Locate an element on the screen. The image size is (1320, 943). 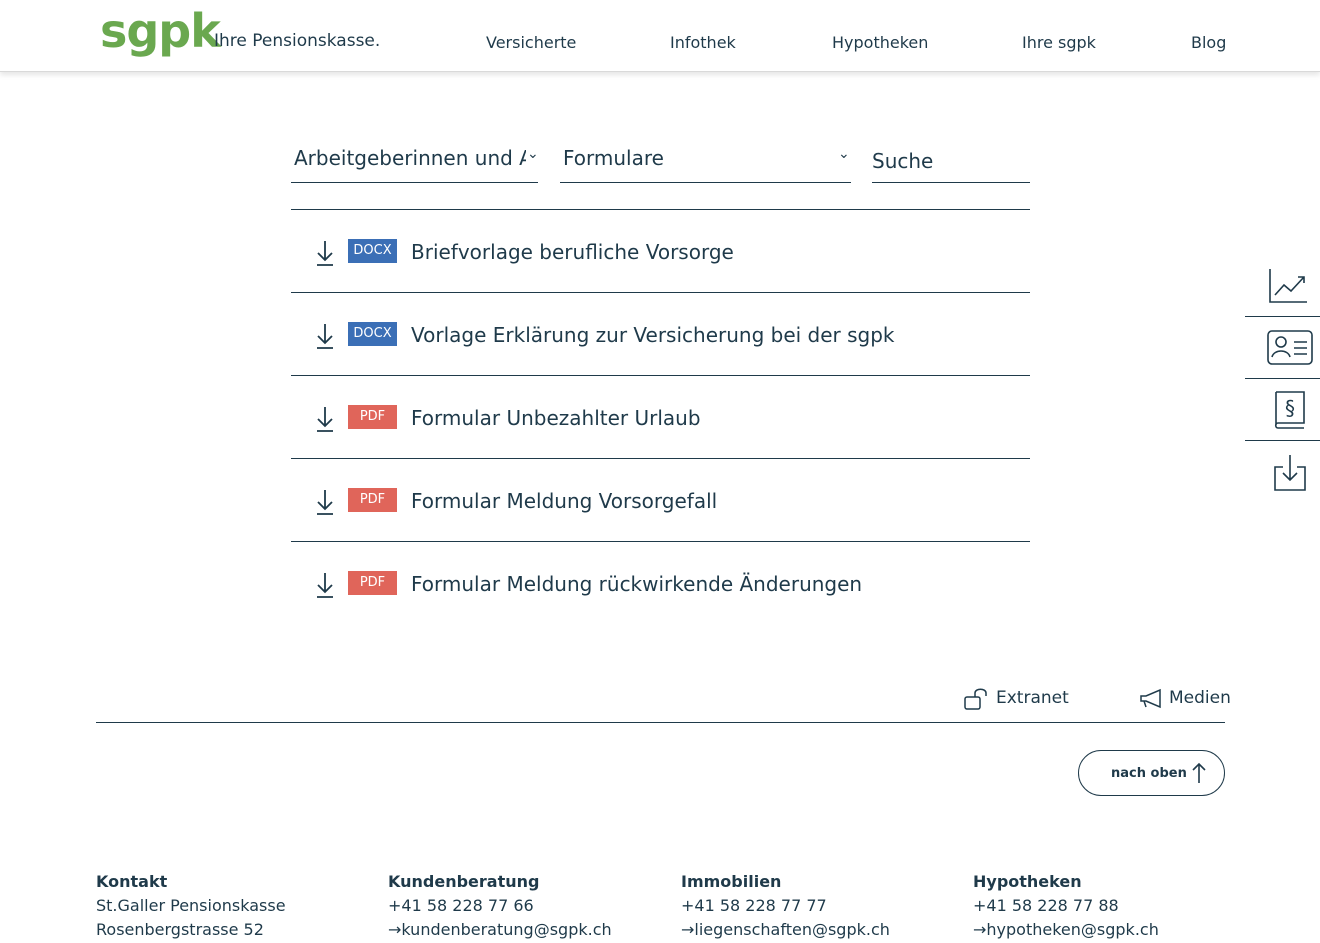
tagline: Ihre Pensionskasse. is located at coordinates (297, 41).